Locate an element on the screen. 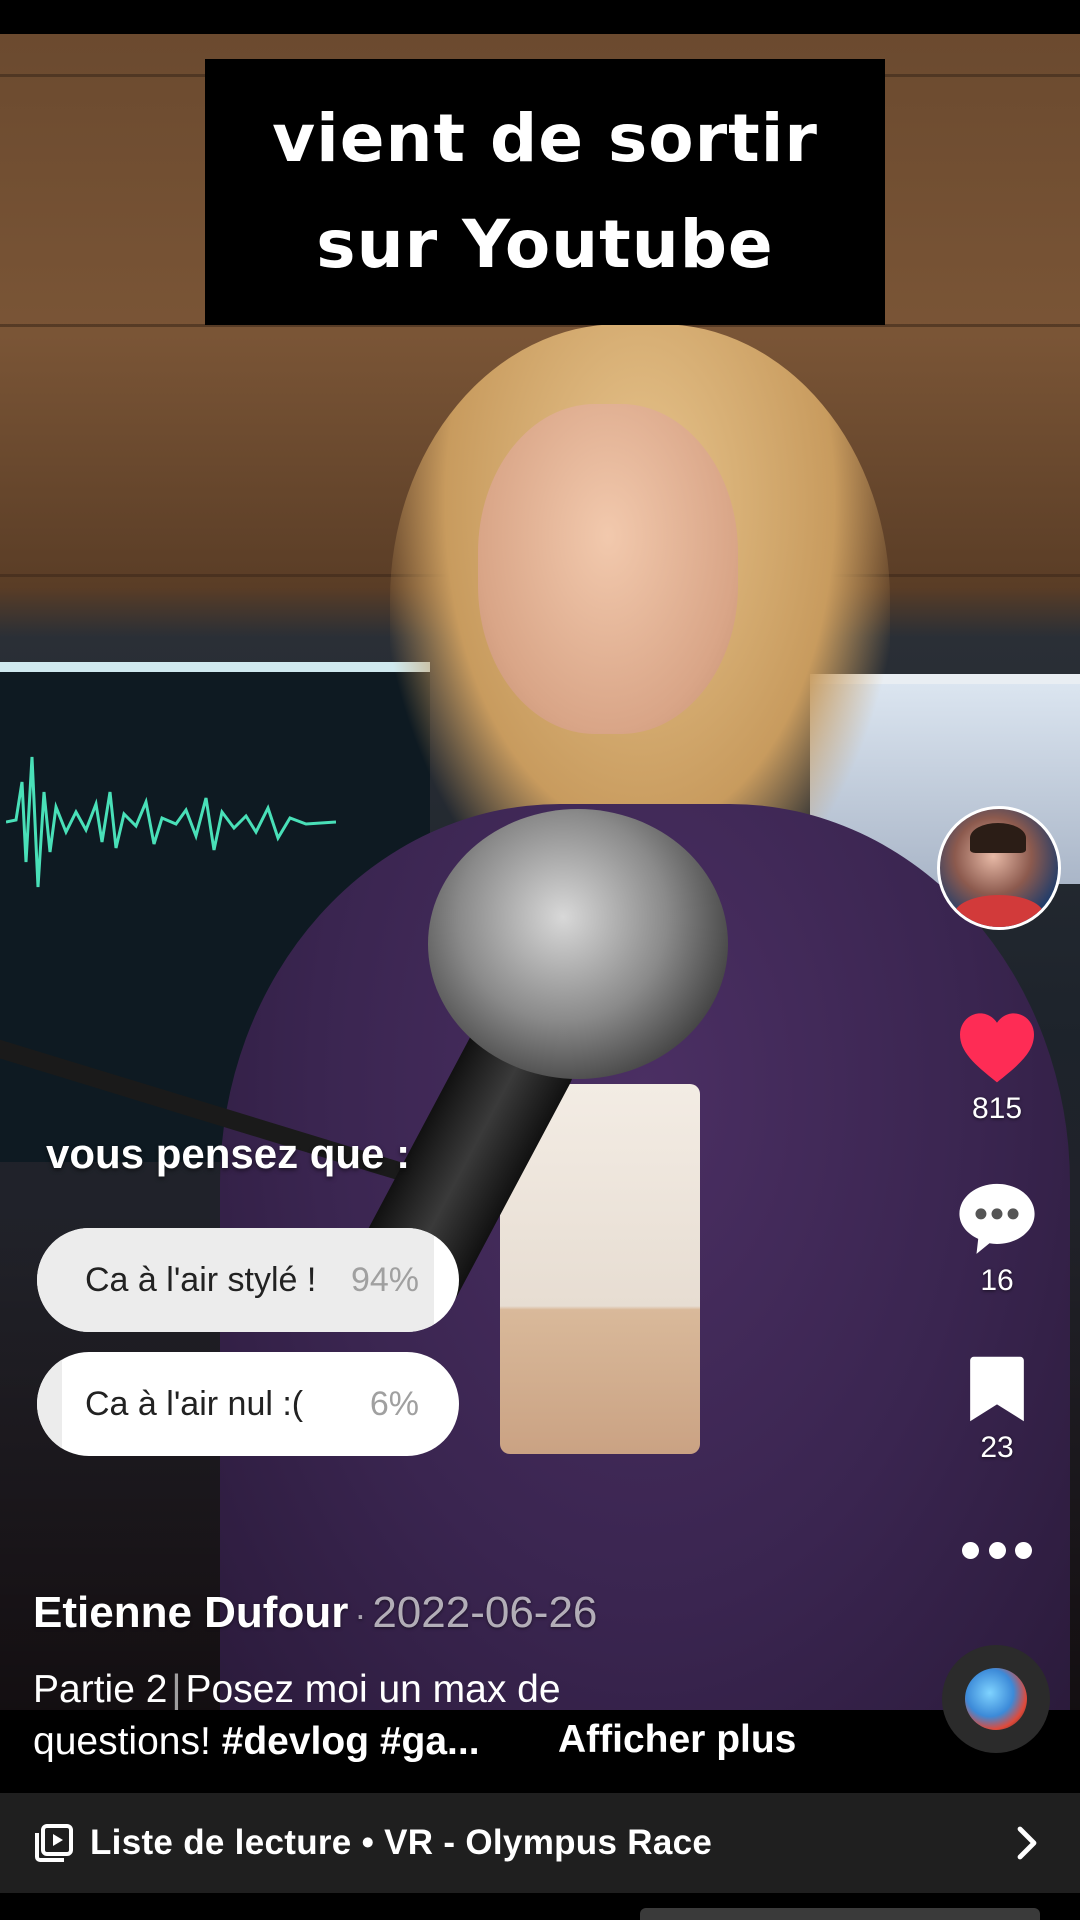  comment-count: 16 is located at coordinates (997, 1280).